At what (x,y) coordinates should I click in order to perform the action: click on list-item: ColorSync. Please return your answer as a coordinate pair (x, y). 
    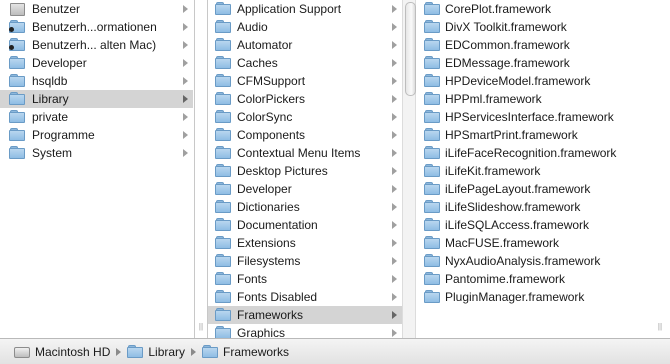
    Looking at the image, I should click on (305, 117).